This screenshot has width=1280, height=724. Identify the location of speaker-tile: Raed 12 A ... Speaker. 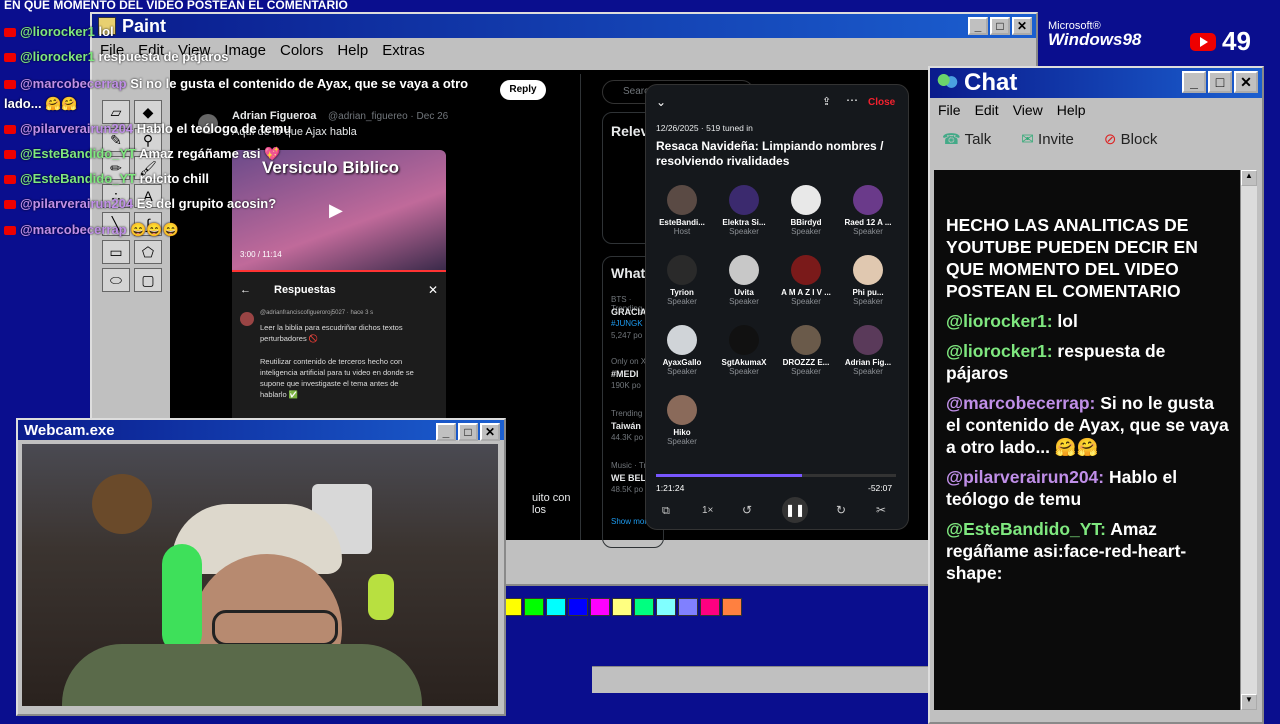
(868, 210).